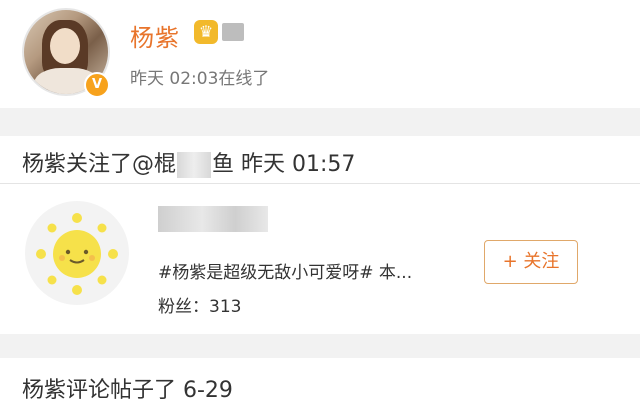 This screenshot has width=640, height=412. I want to click on activity-follow-prefix: 杨紫关注了@棍, so click(99, 164).